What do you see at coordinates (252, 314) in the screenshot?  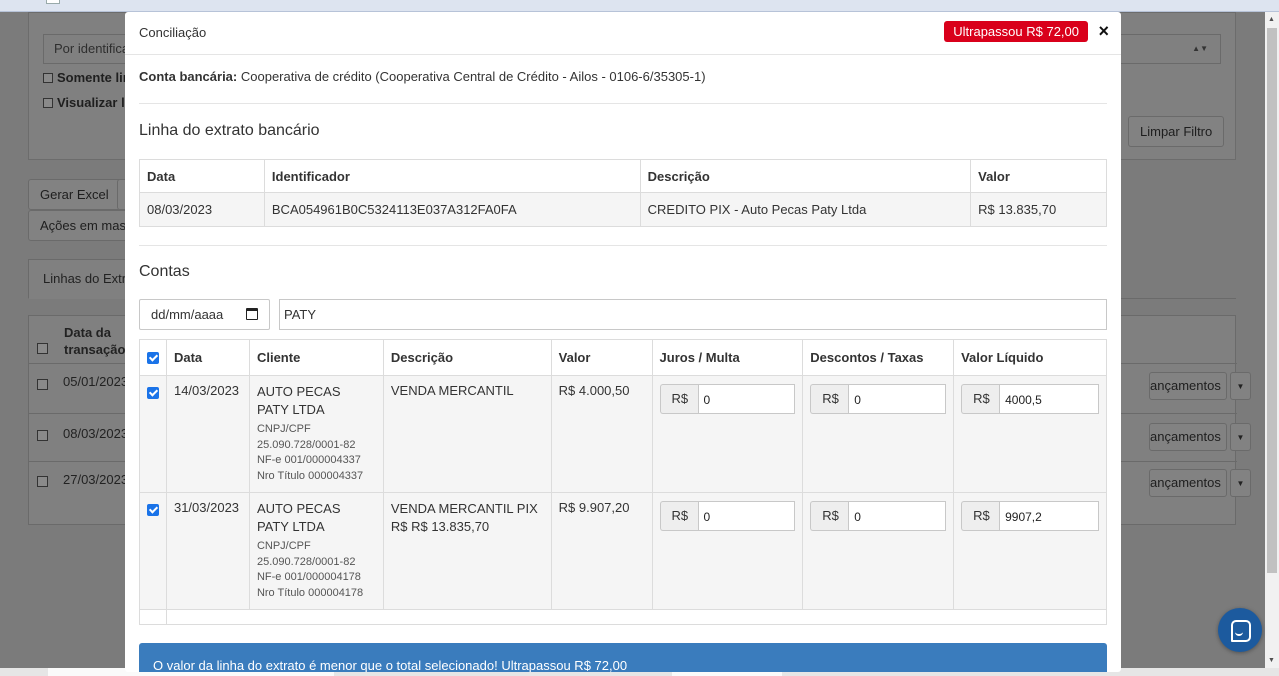 I see `calendar-icon` at bounding box center [252, 314].